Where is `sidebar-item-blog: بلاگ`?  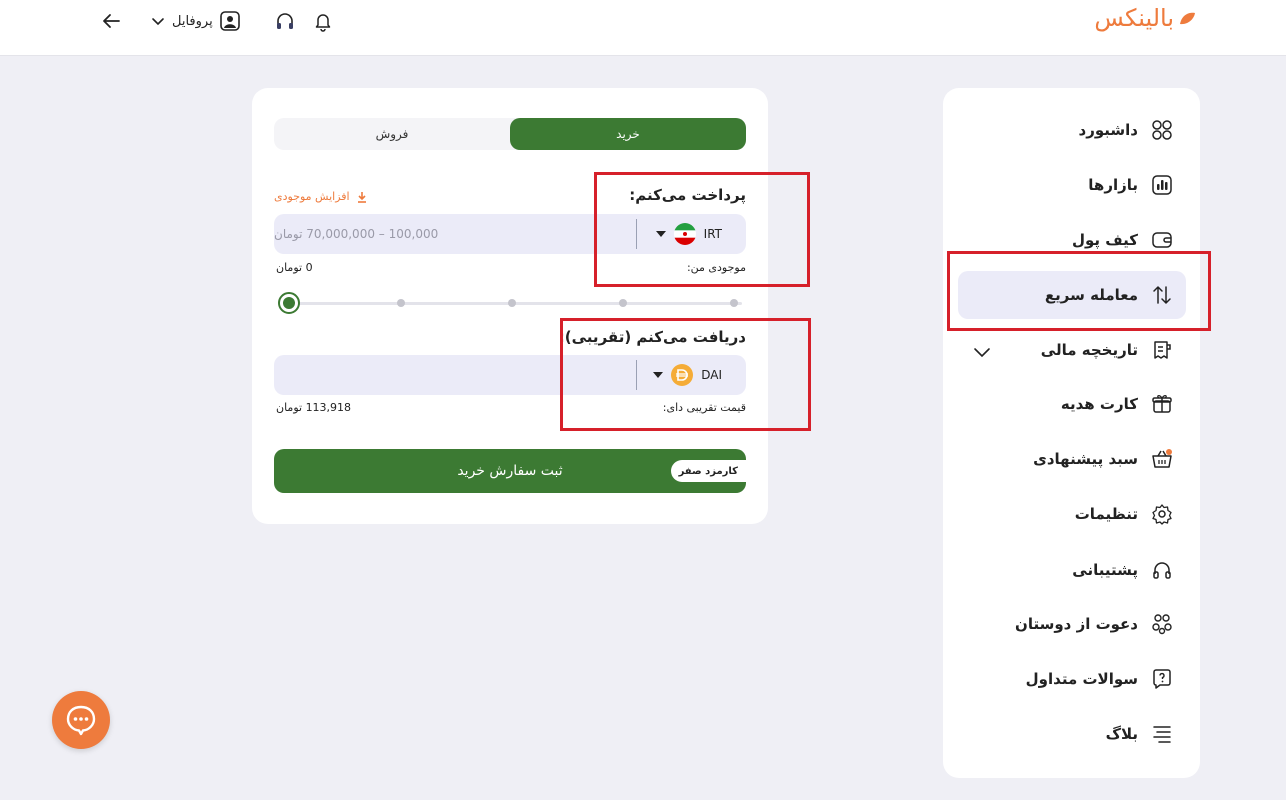
sidebar-item-blog: بلاگ is located at coordinates (1072, 734).